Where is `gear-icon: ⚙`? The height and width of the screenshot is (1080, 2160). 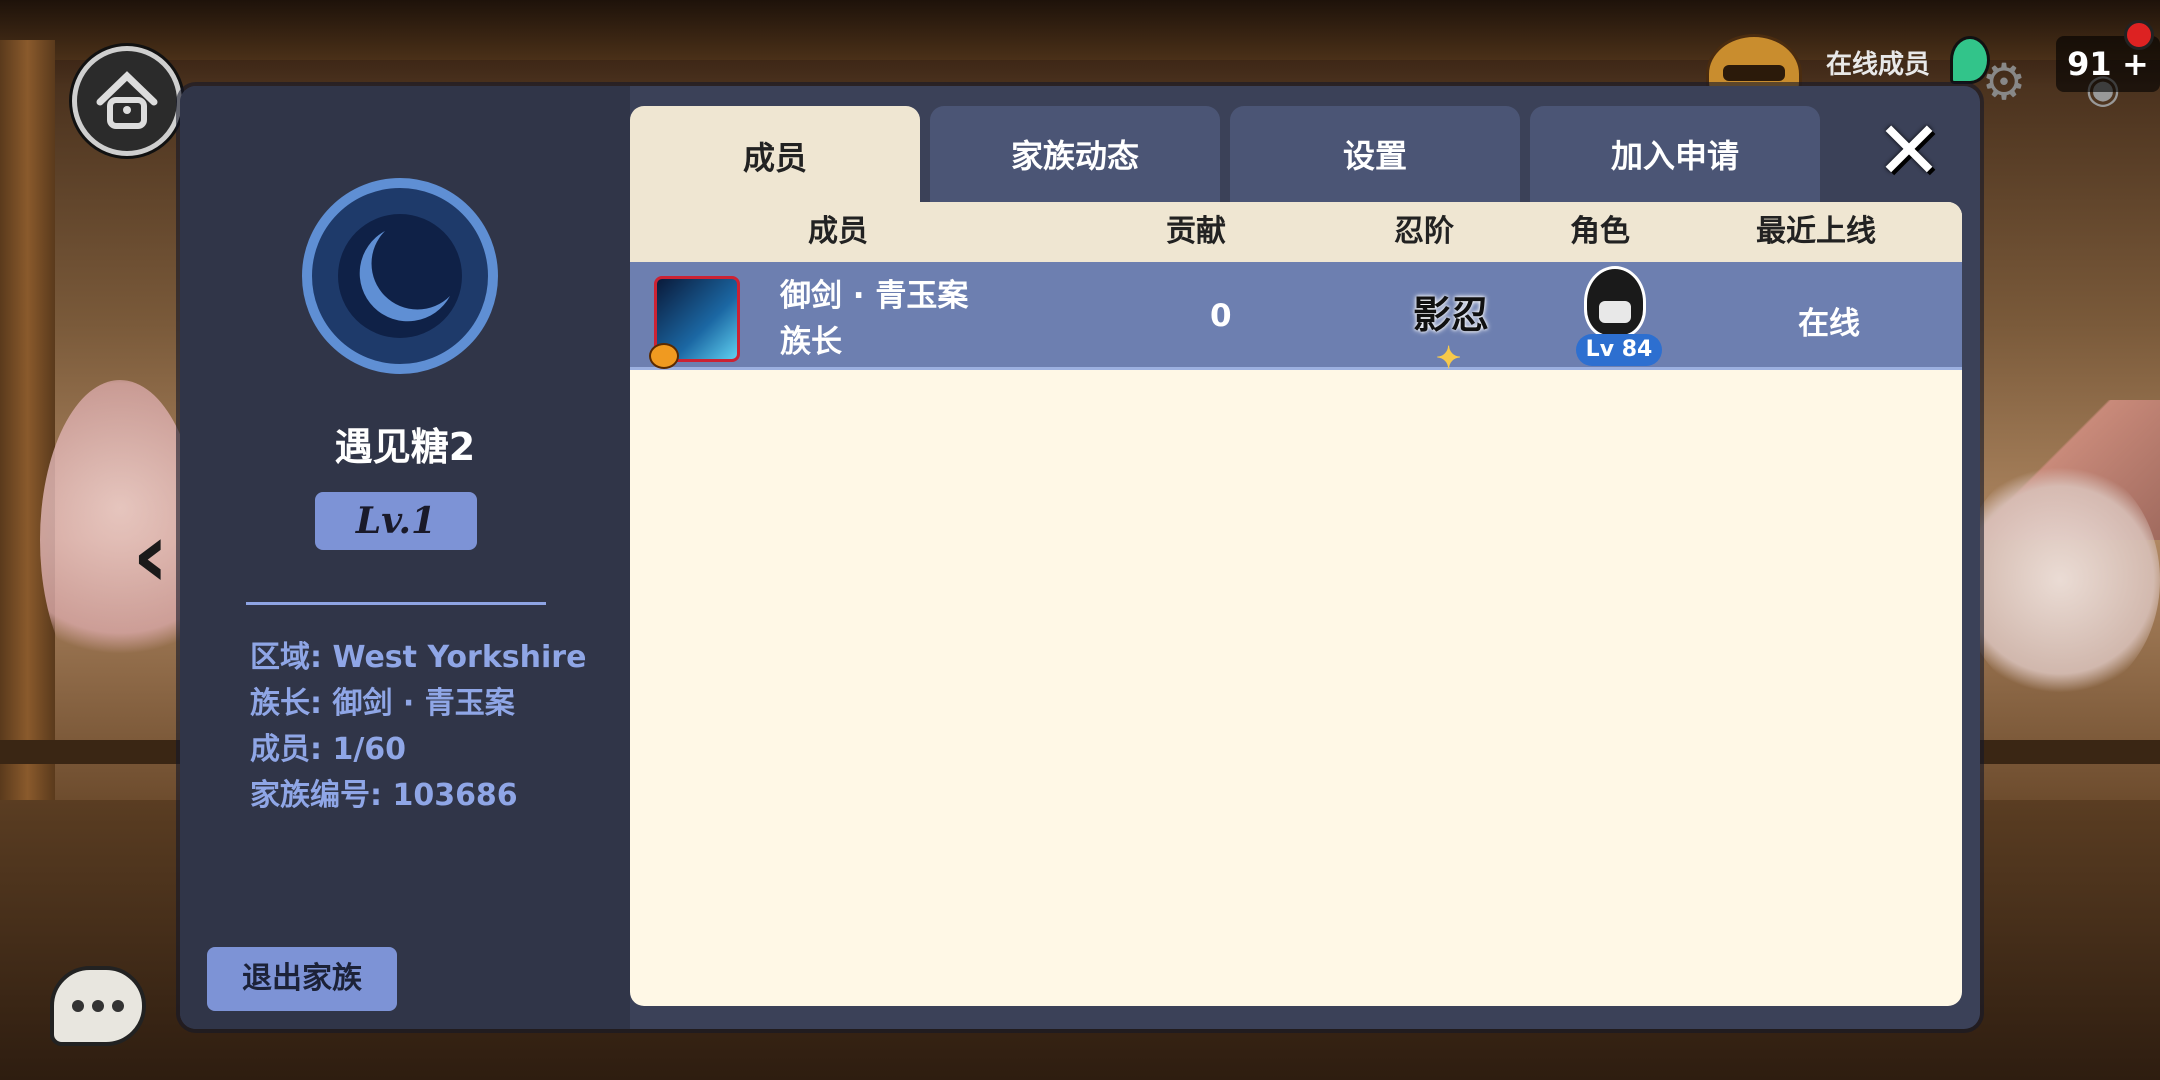 gear-icon: ⚙ is located at coordinates (2004, 82).